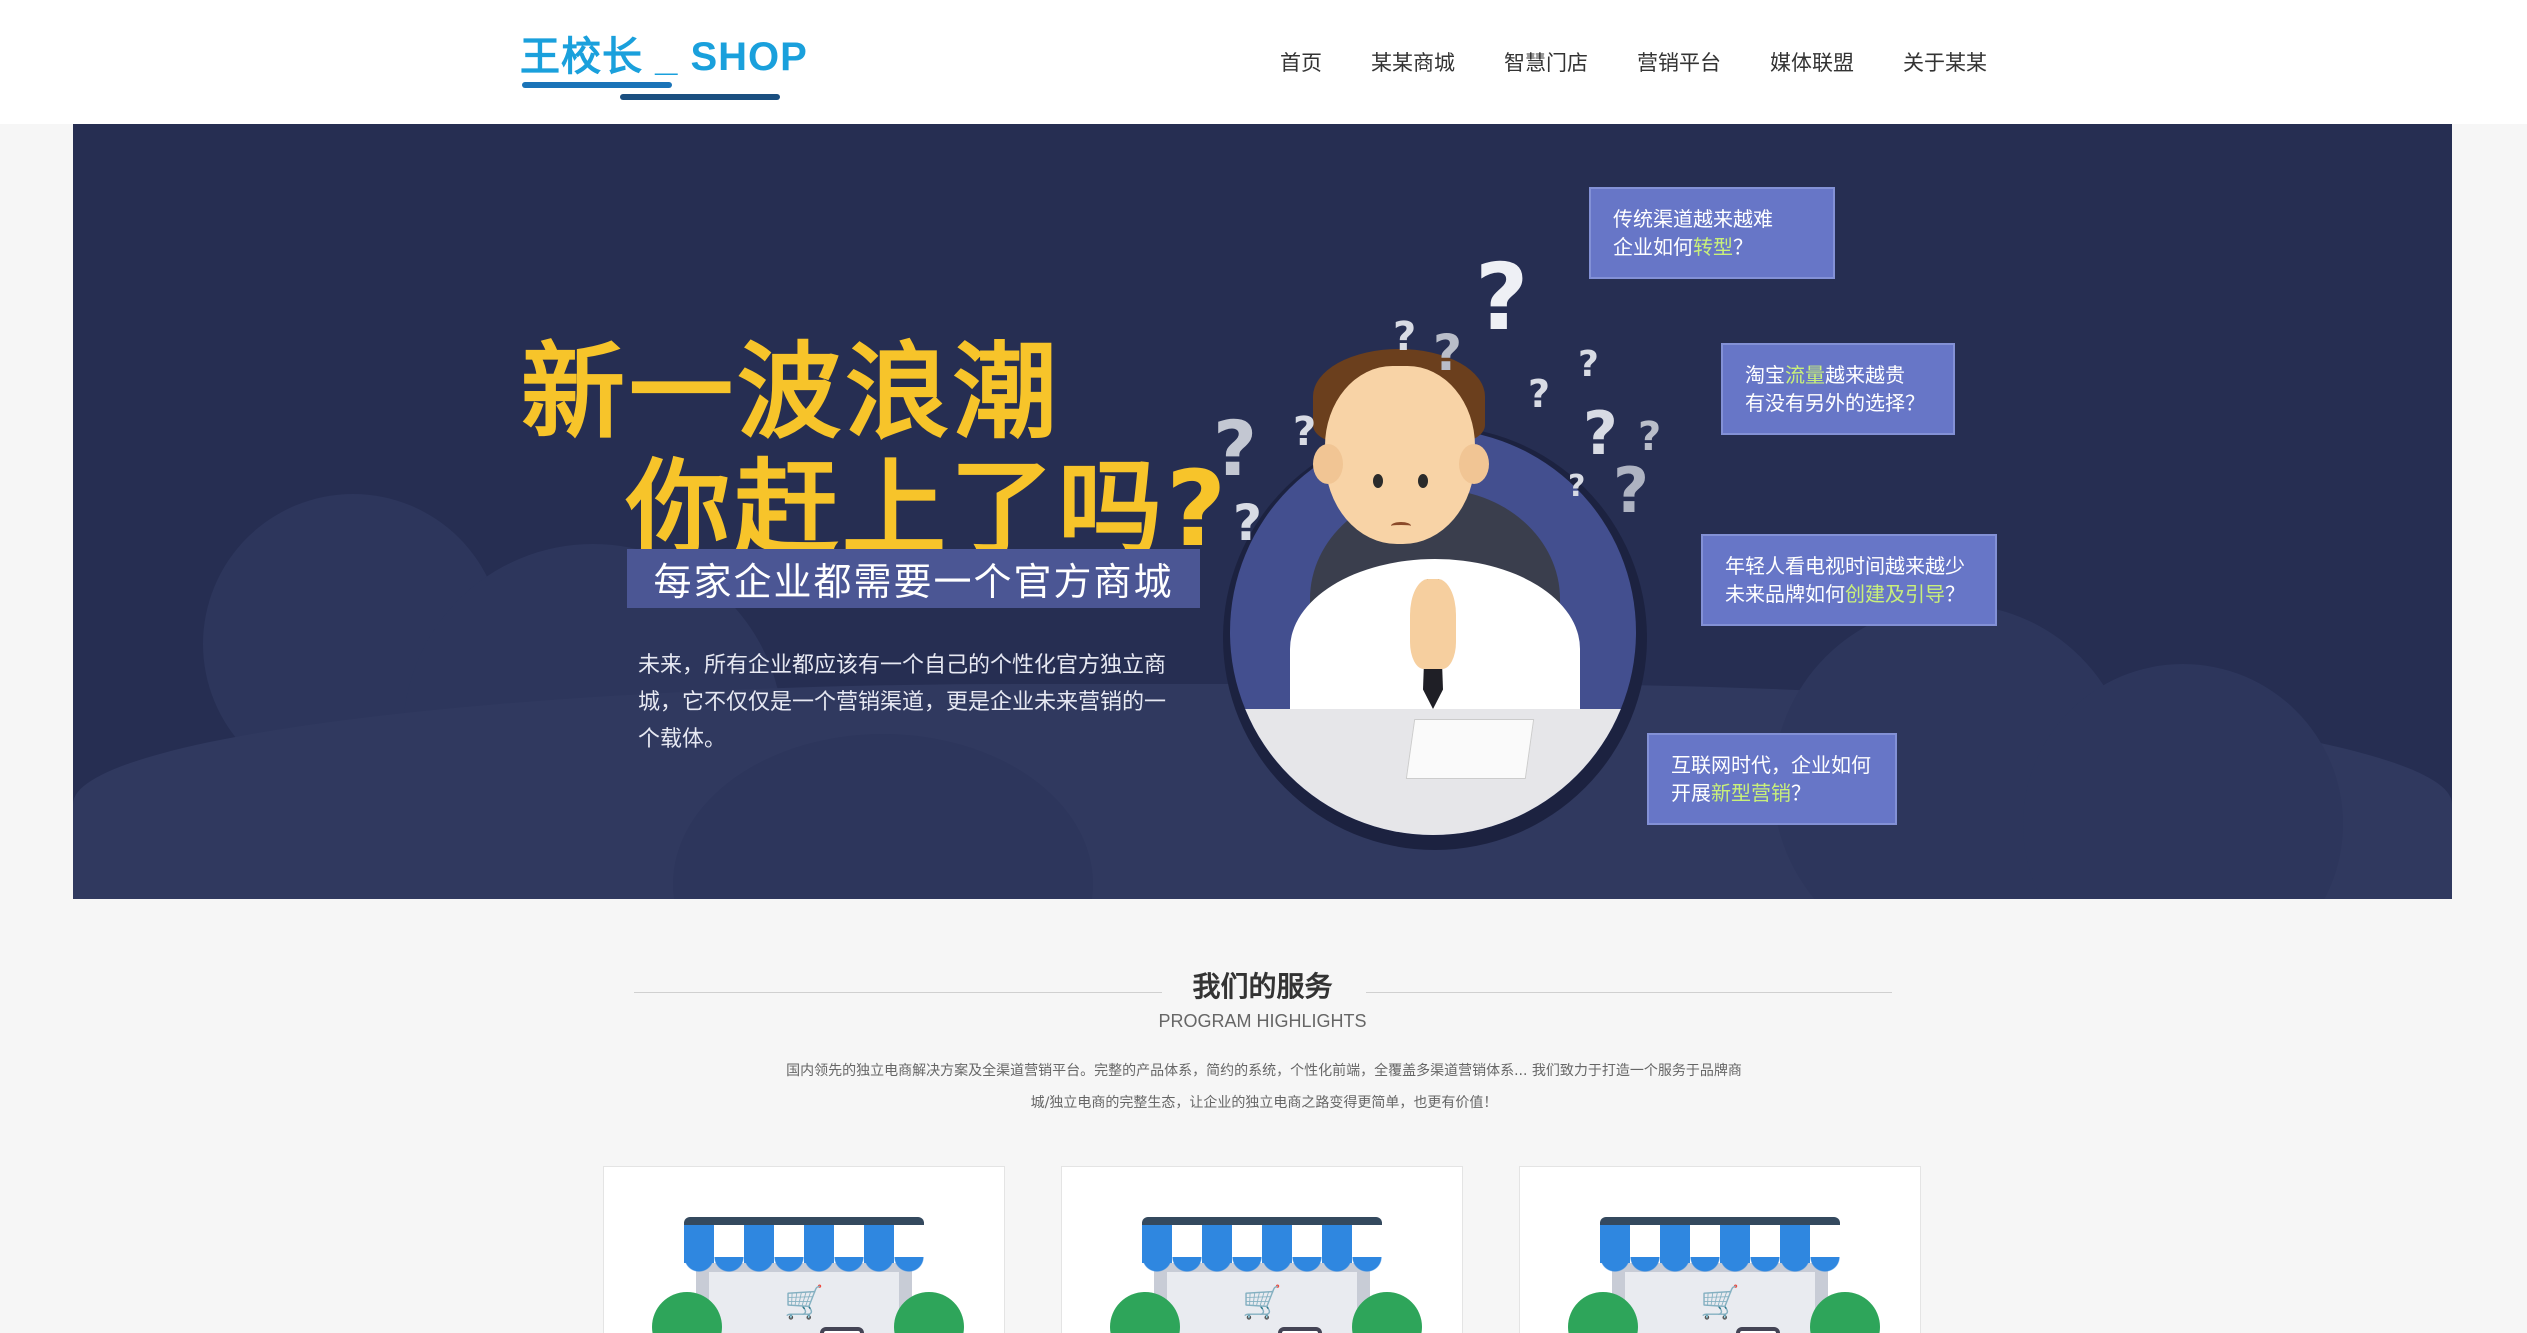  I want to click on site-header: 王校长 _ SHOP 首页 某某商城 智慧门店 营销平台 媒体联盟 关于某某, so click(1263, 62).